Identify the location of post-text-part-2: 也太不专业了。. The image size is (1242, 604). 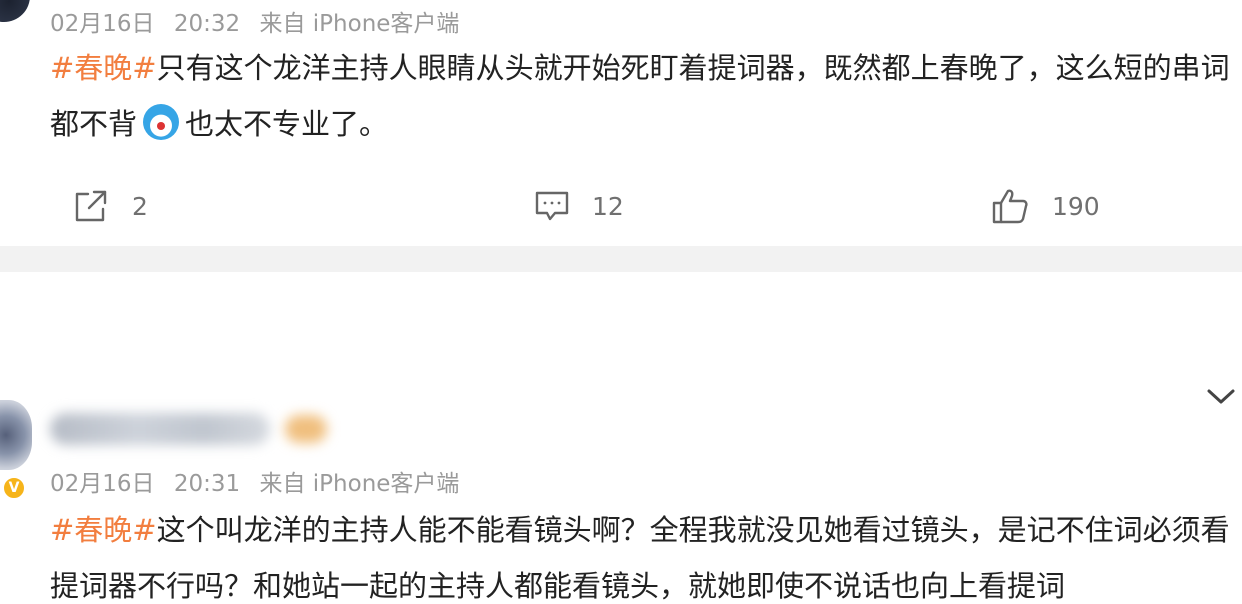
(287, 124).